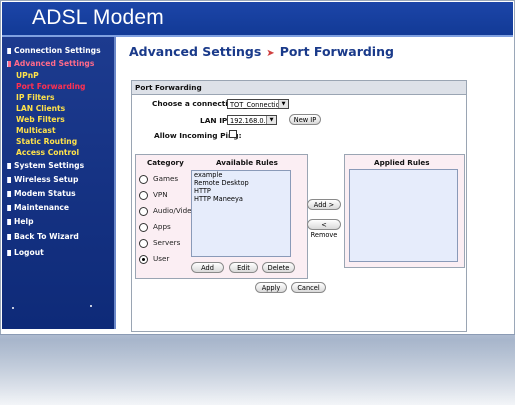  What do you see at coordinates (45, 165) in the screenshot?
I see `sidebar-item-system-settings: System Settings` at bounding box center [45, 165].